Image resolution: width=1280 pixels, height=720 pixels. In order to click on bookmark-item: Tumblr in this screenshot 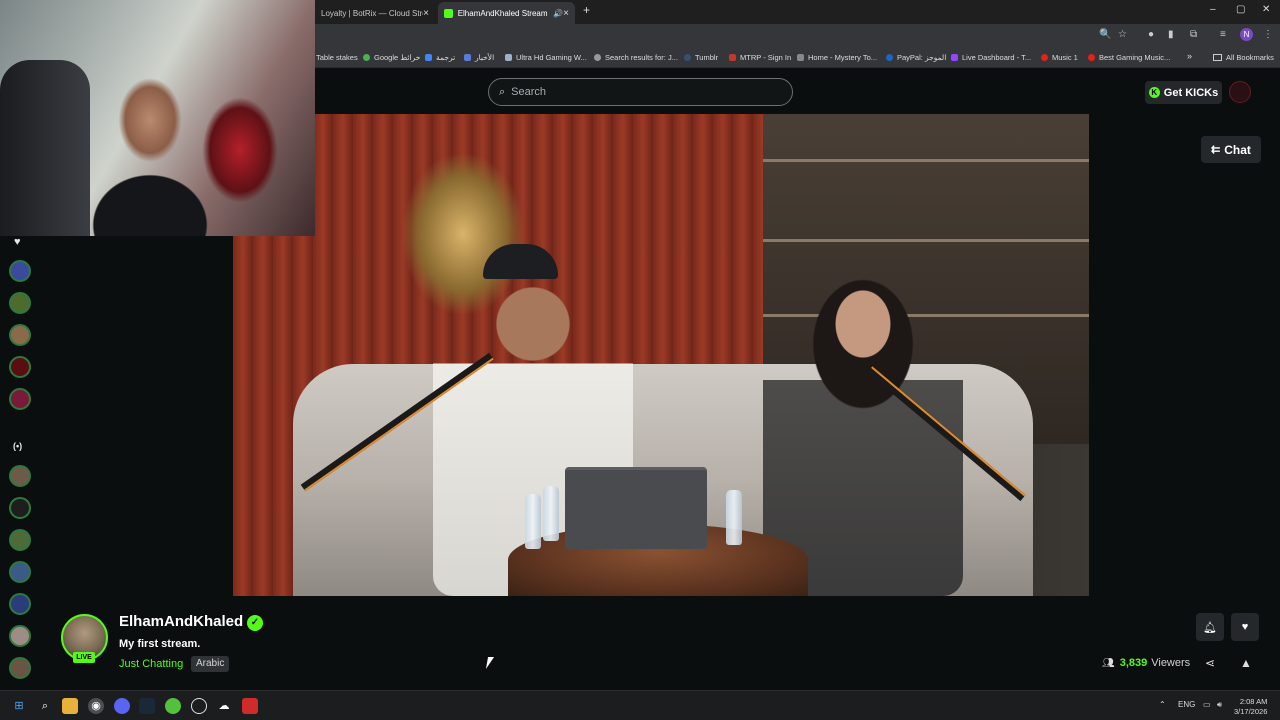, I will do `click(701, 57)`.